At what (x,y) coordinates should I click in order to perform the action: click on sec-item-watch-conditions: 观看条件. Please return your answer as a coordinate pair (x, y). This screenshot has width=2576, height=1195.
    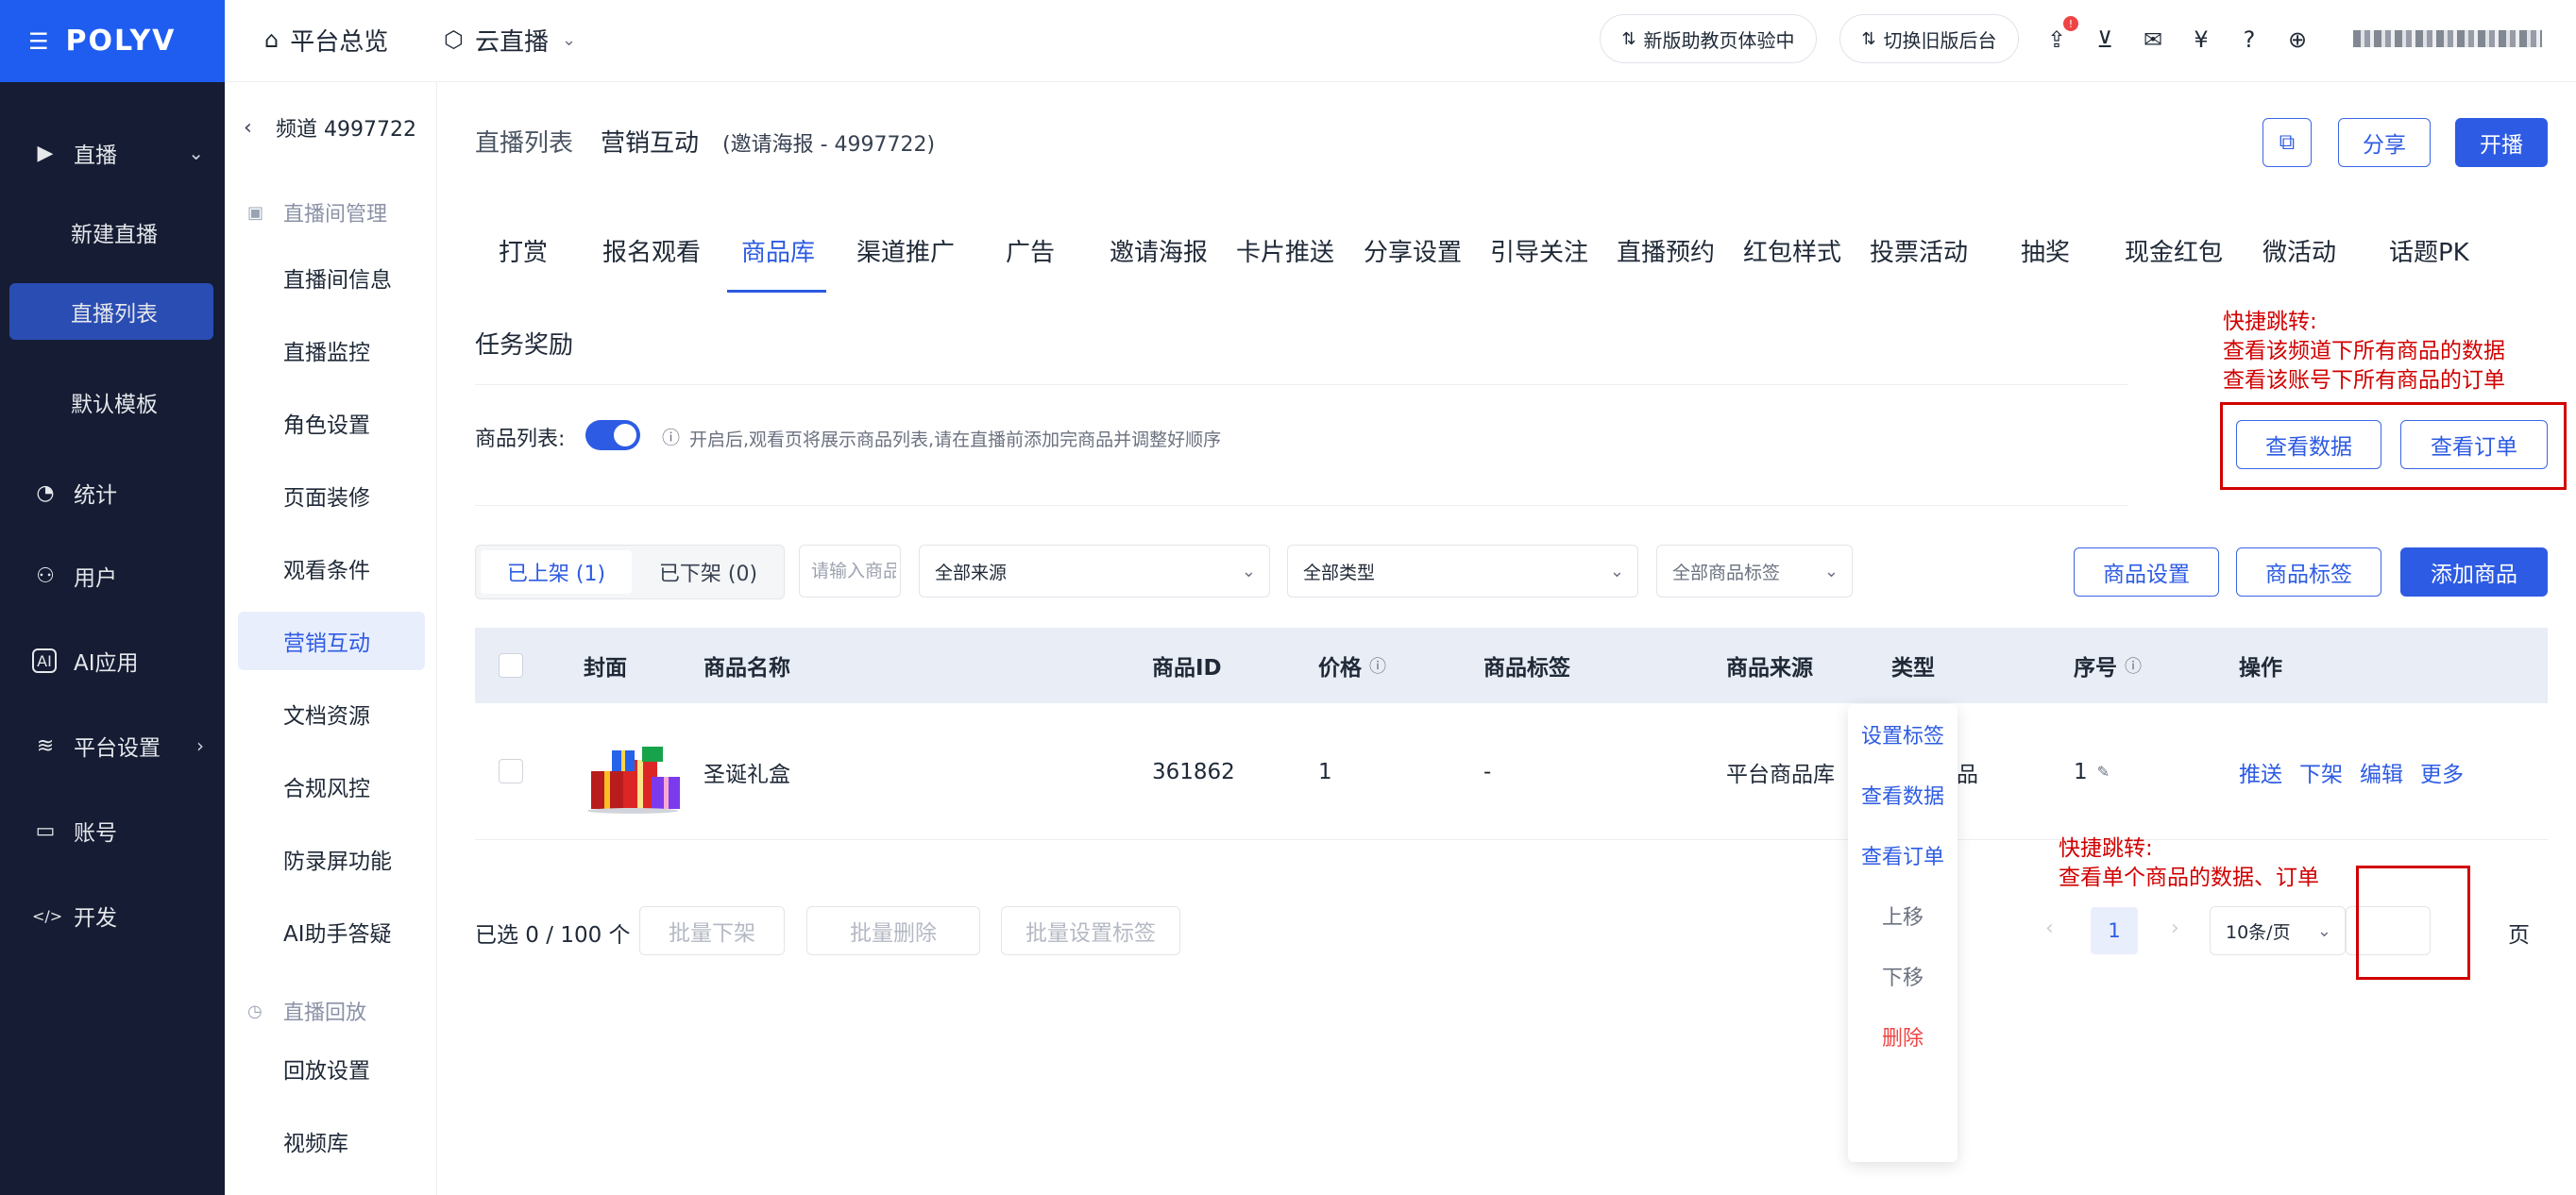
    Looking at the image, I should click on (331, 568).